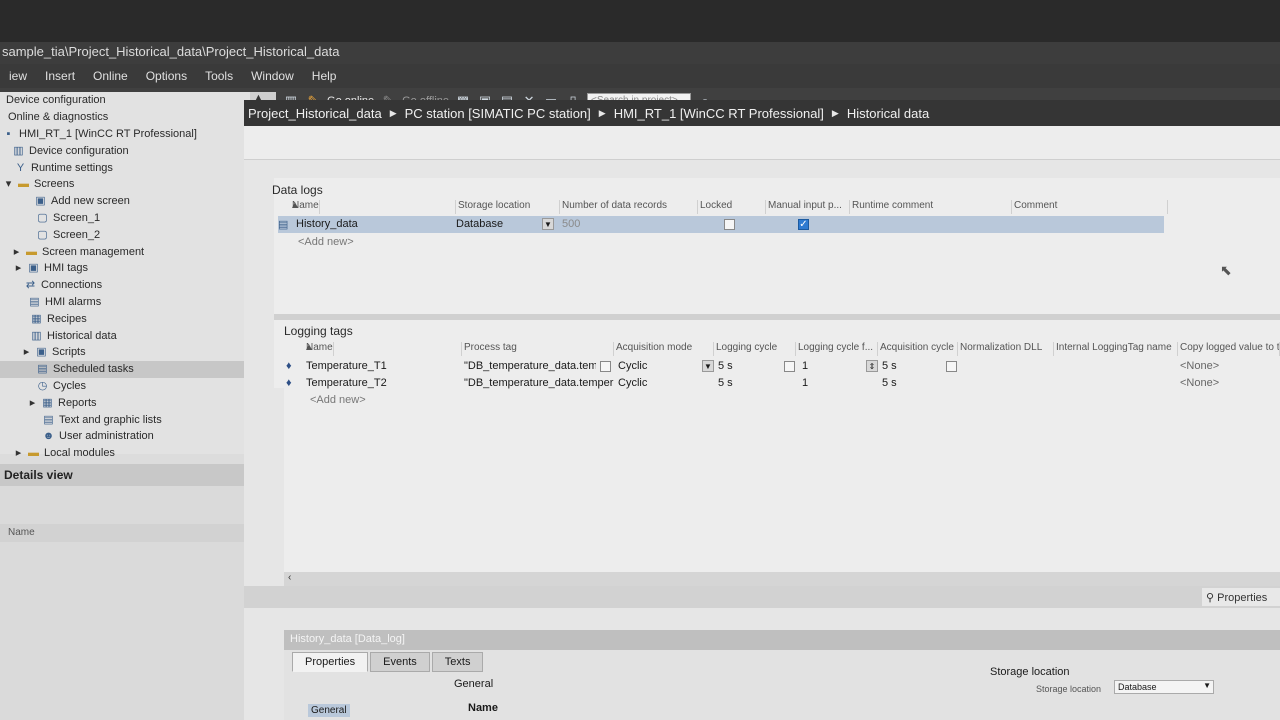 The height and width of the screenshot is (720, 1280). What do you see at coordinates (1229, 349) in the screenshot?
I see `col-copy-logged-value: Copy logged value to tag` at bounding box center [1229, 349].